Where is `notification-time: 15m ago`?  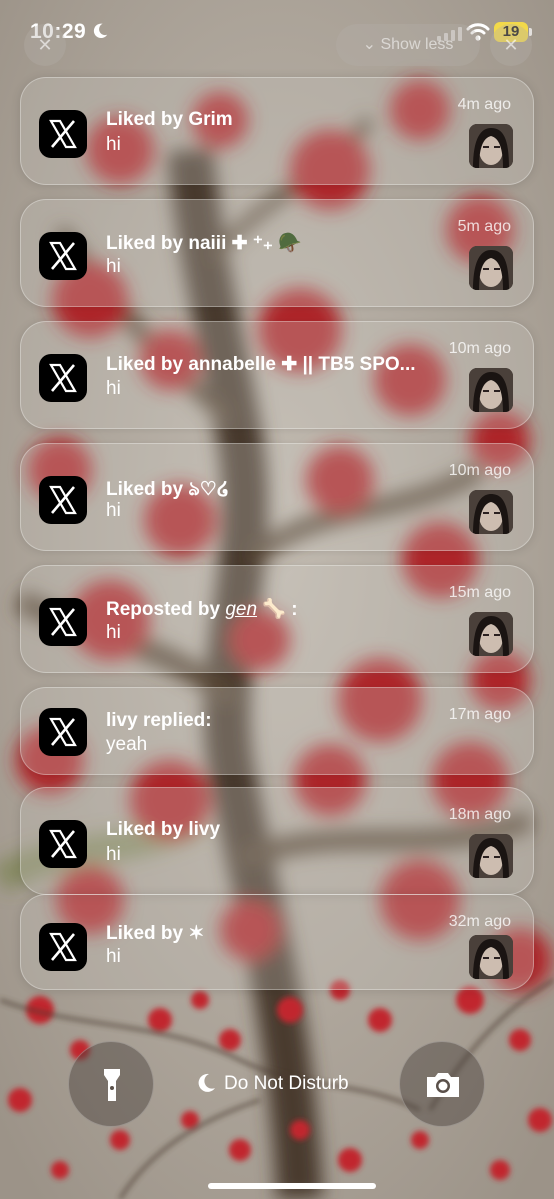
notification-time: 15m ago is located at coordinates (479, 592).